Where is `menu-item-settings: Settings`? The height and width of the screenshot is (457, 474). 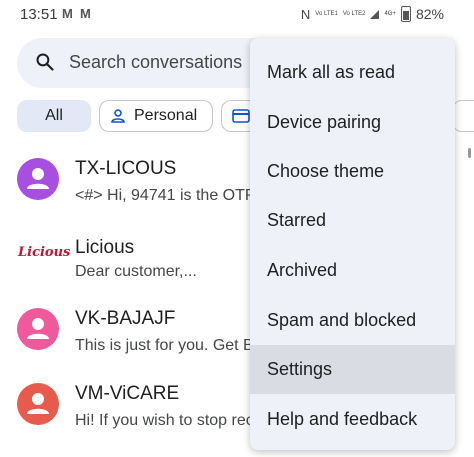 menu-item-settings: Settings is located at coordinates (352, 369).